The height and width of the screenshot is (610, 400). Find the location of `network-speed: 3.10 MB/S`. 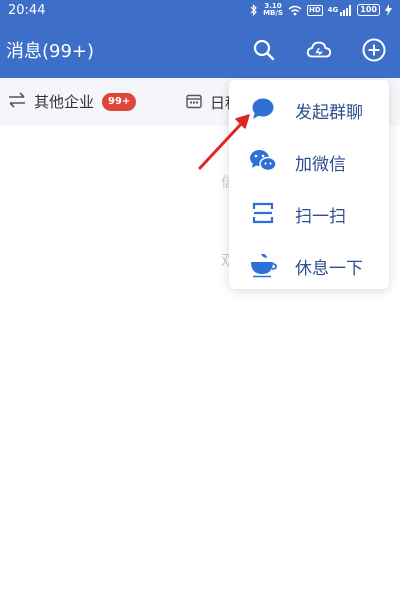

network-speed: 3.10 MB/S is located at coordinates (273, 10).